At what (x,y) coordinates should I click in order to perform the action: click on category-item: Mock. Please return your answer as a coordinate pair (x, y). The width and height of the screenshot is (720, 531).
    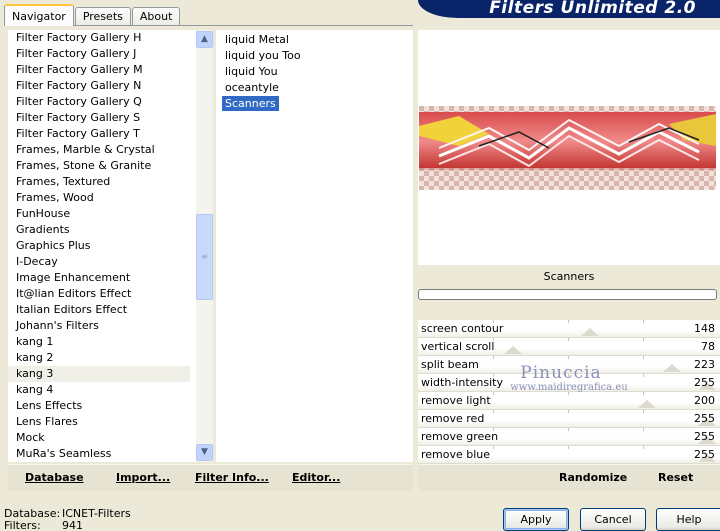
    Looking at the image, I should click on (99, 438).